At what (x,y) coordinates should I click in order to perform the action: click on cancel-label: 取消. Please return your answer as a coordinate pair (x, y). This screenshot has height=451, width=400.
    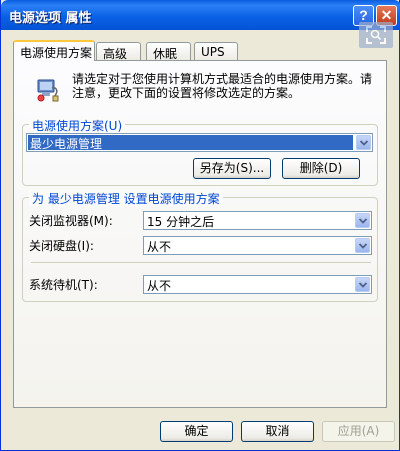
    Looking at the image, I should click on (277, 431).